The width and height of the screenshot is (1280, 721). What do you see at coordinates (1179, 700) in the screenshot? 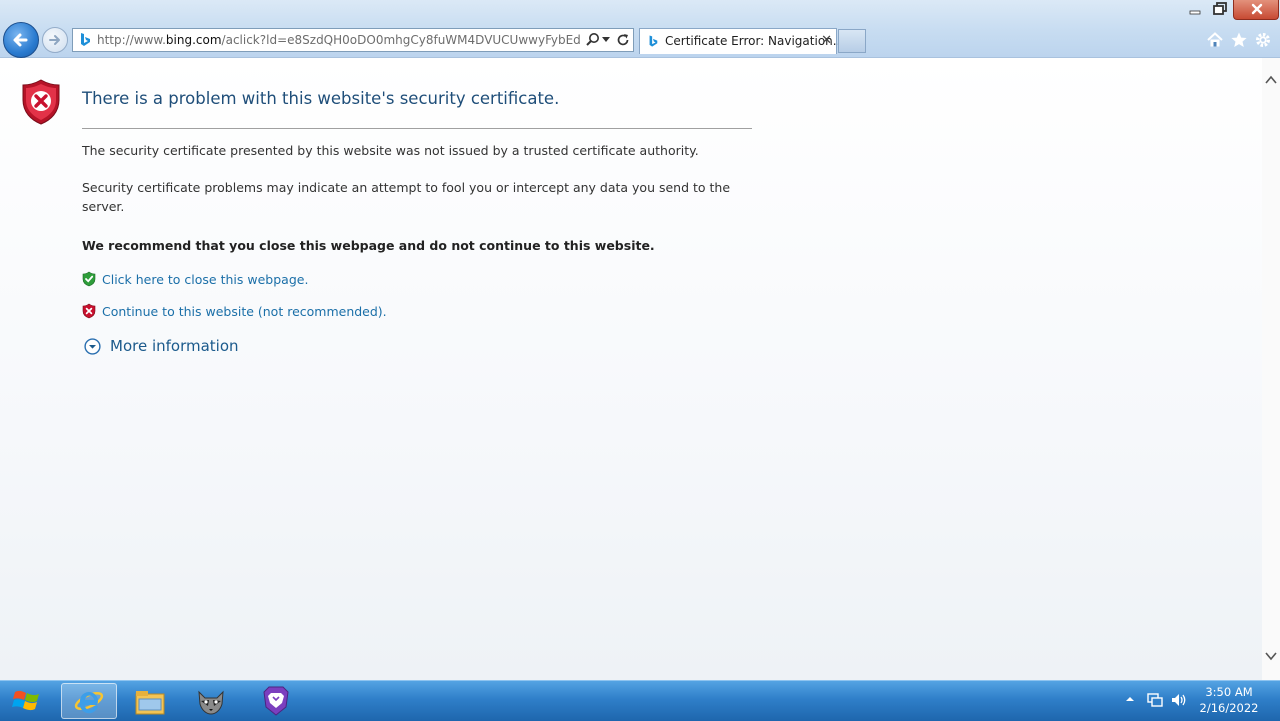
I see `volume-icon` at bounding box center [1179, 700].